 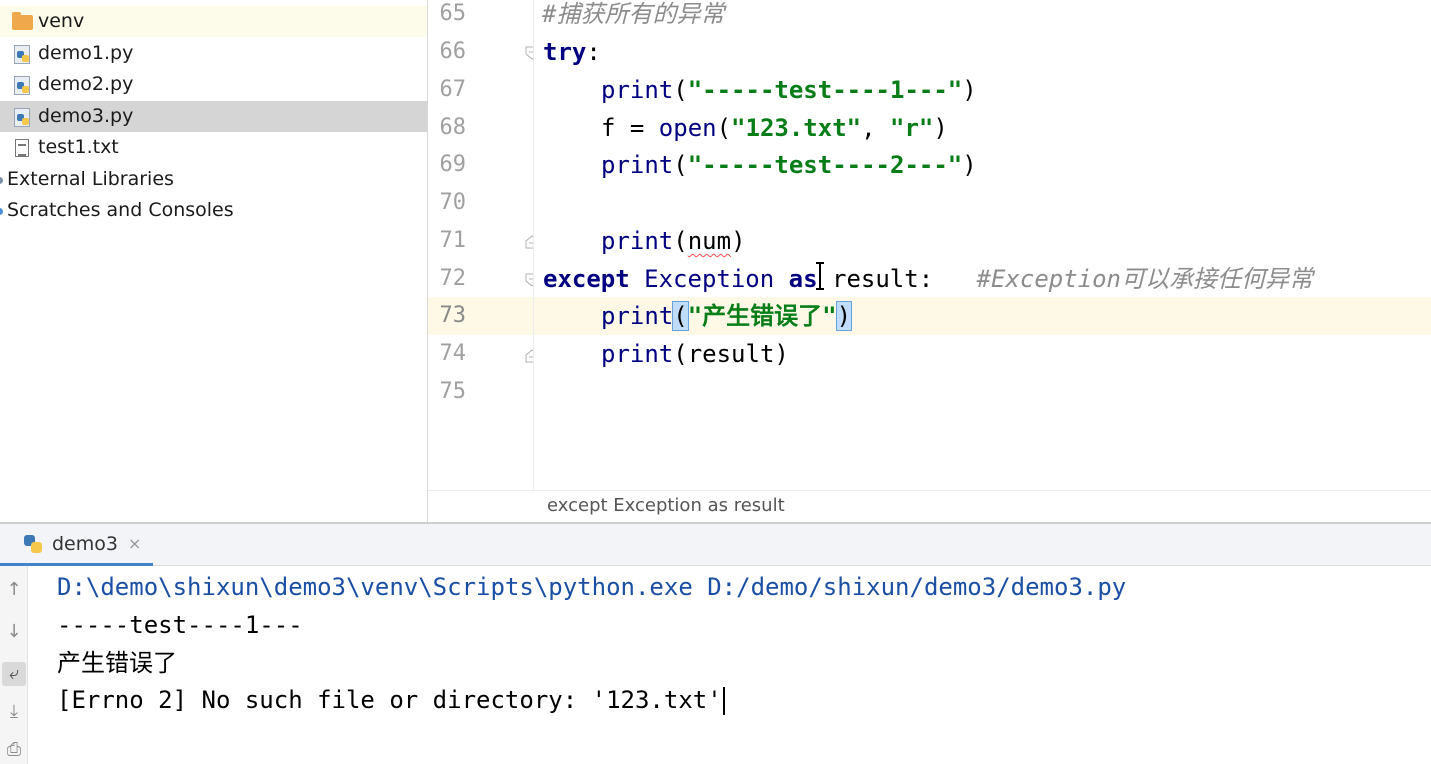 I want to click on code-line-65: #捕获所有的异常, so click(x=986, y=16).